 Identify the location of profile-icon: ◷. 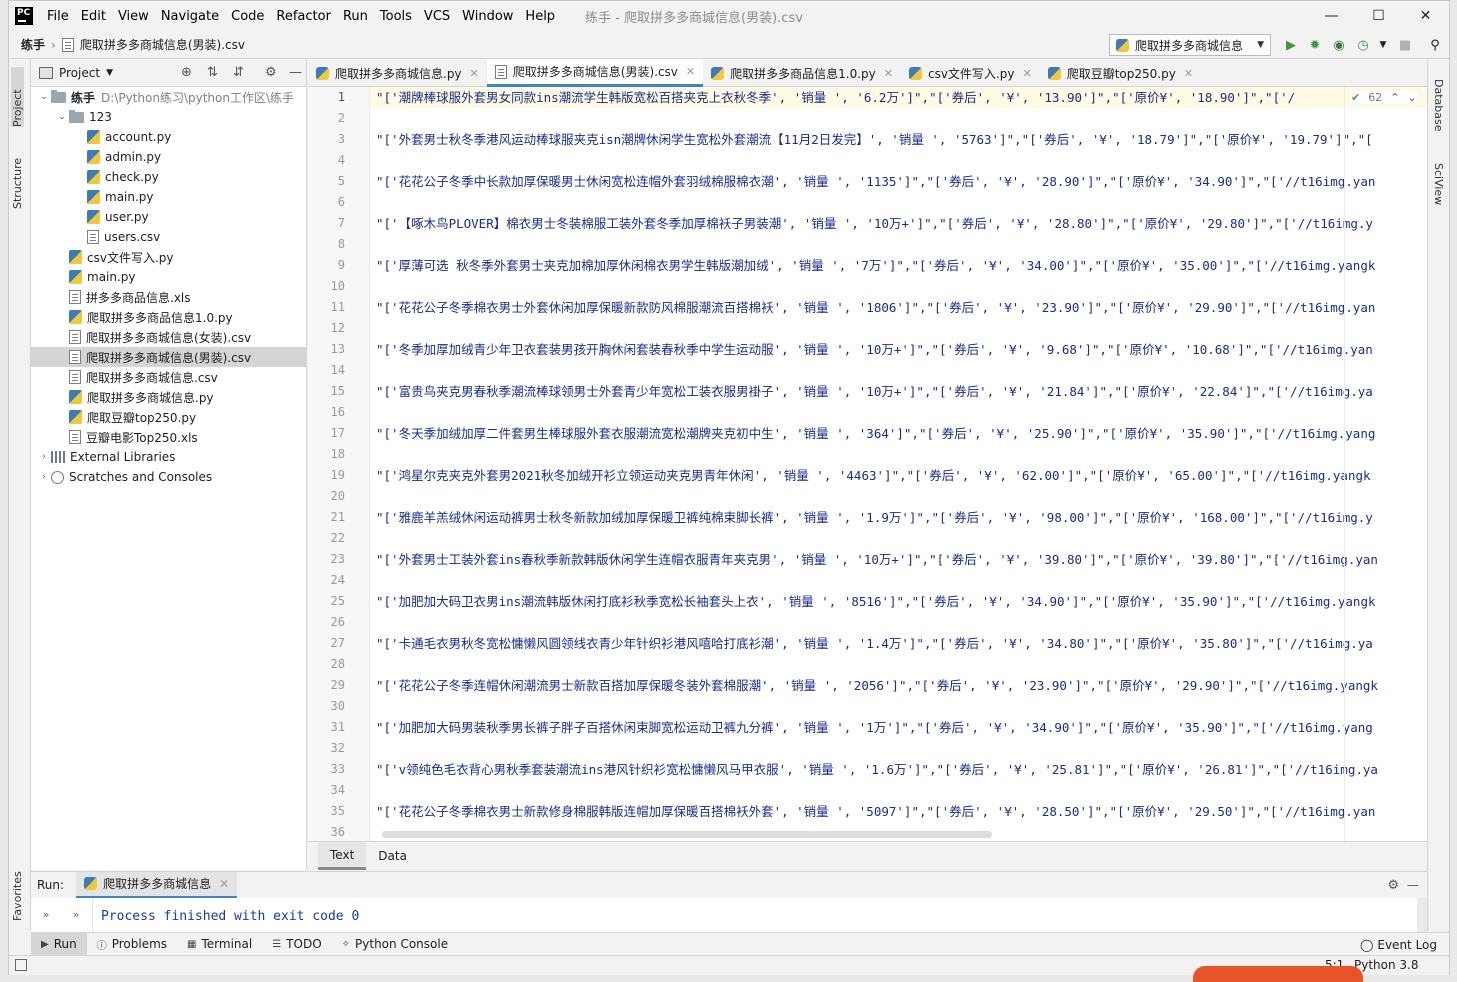
(1363, 45).